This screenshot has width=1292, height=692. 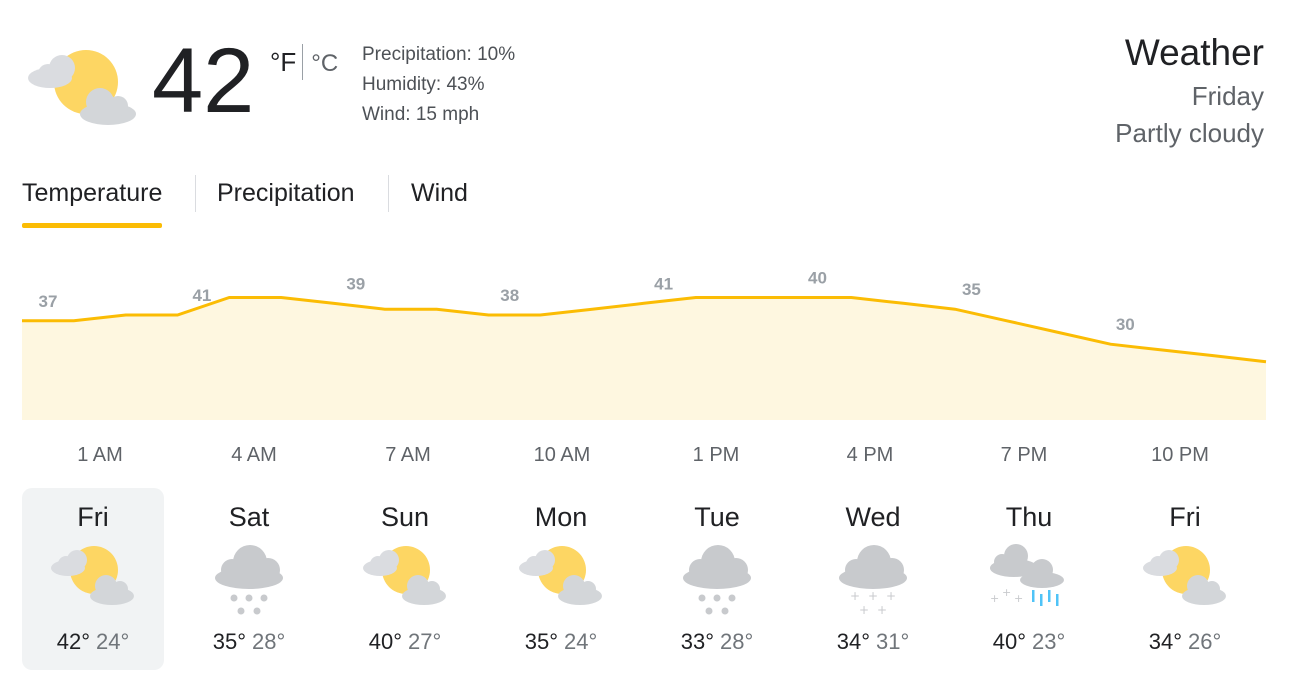 I want to click on light-snow-icon, so click(x=873, y=581).